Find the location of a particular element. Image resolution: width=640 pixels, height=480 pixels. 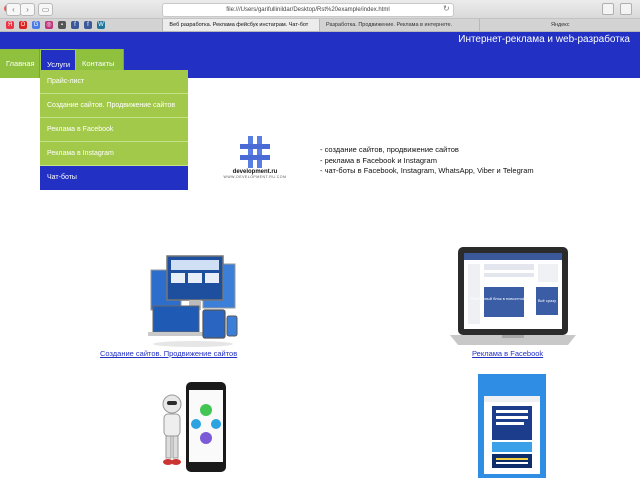

back-button: ‹ is located at coordinates (13, 9).